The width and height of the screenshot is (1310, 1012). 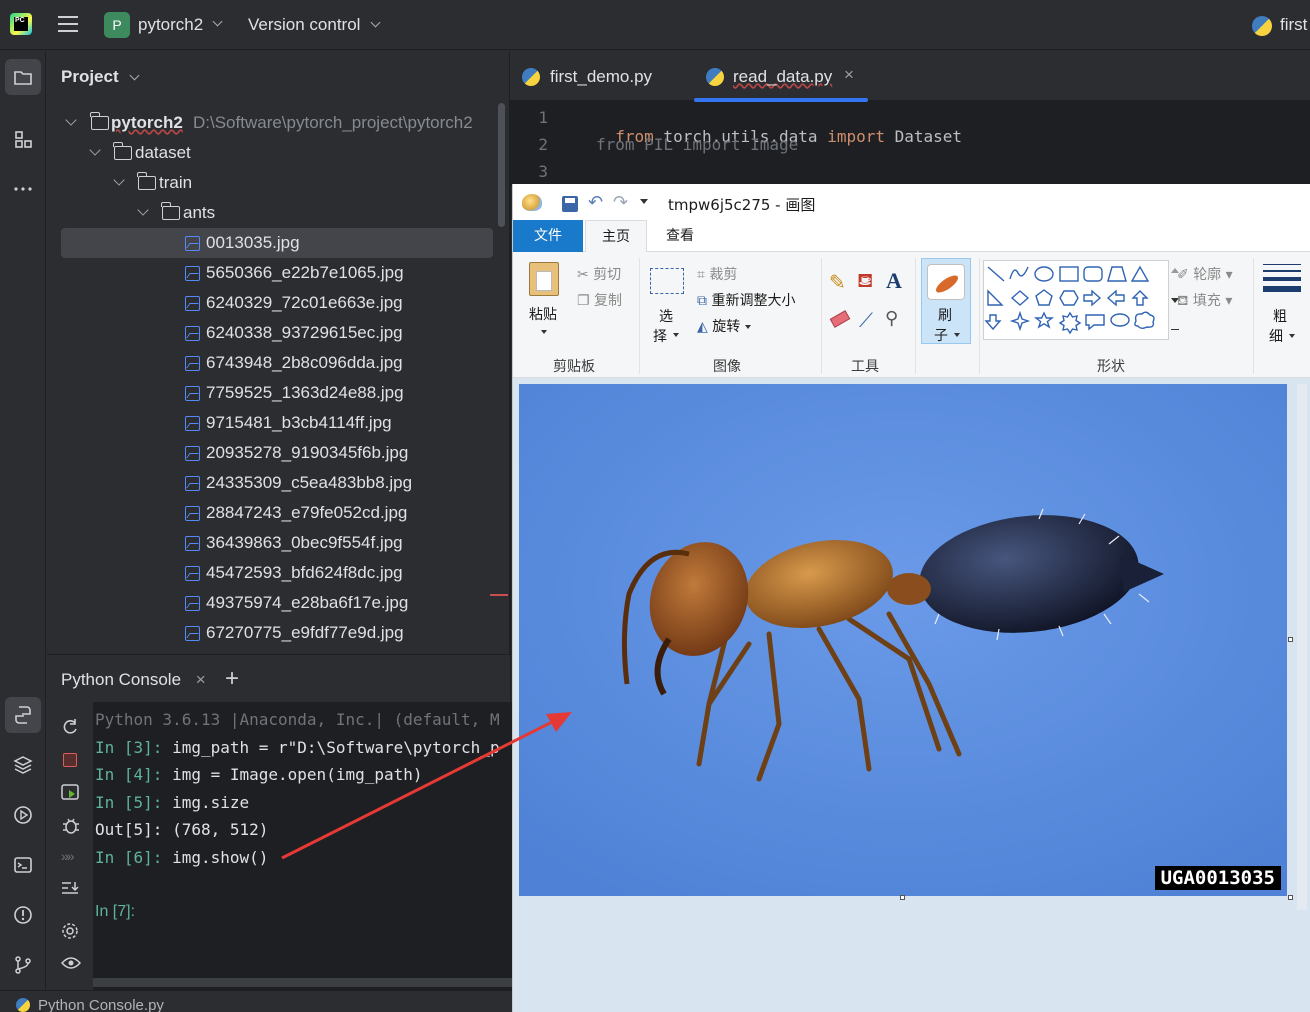 What do you see at coordinates (545, 300) in the screenshot?
I see `paste-button: 粘贴` at bounding box center [545, 300].